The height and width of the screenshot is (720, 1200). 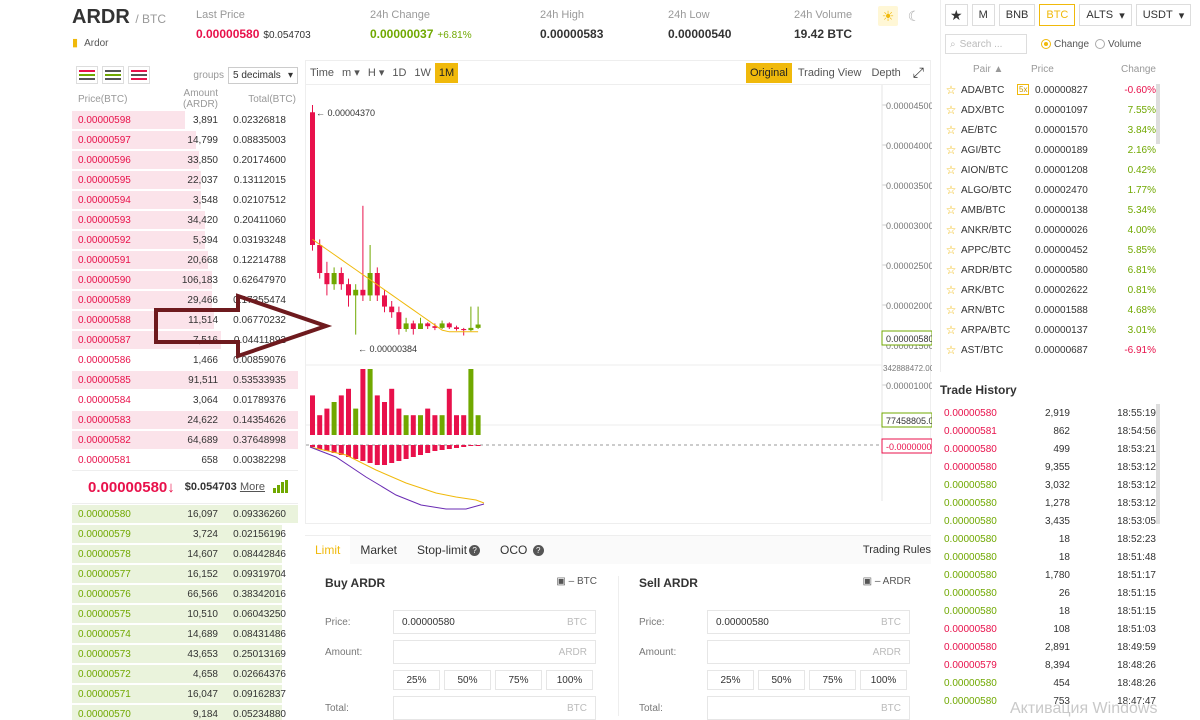 What do you see at coordinates (185, 400) in the screenshot?
I see `ask-row: 0.00000584 3,064 0.01789376` at bounding box center [185, 400].